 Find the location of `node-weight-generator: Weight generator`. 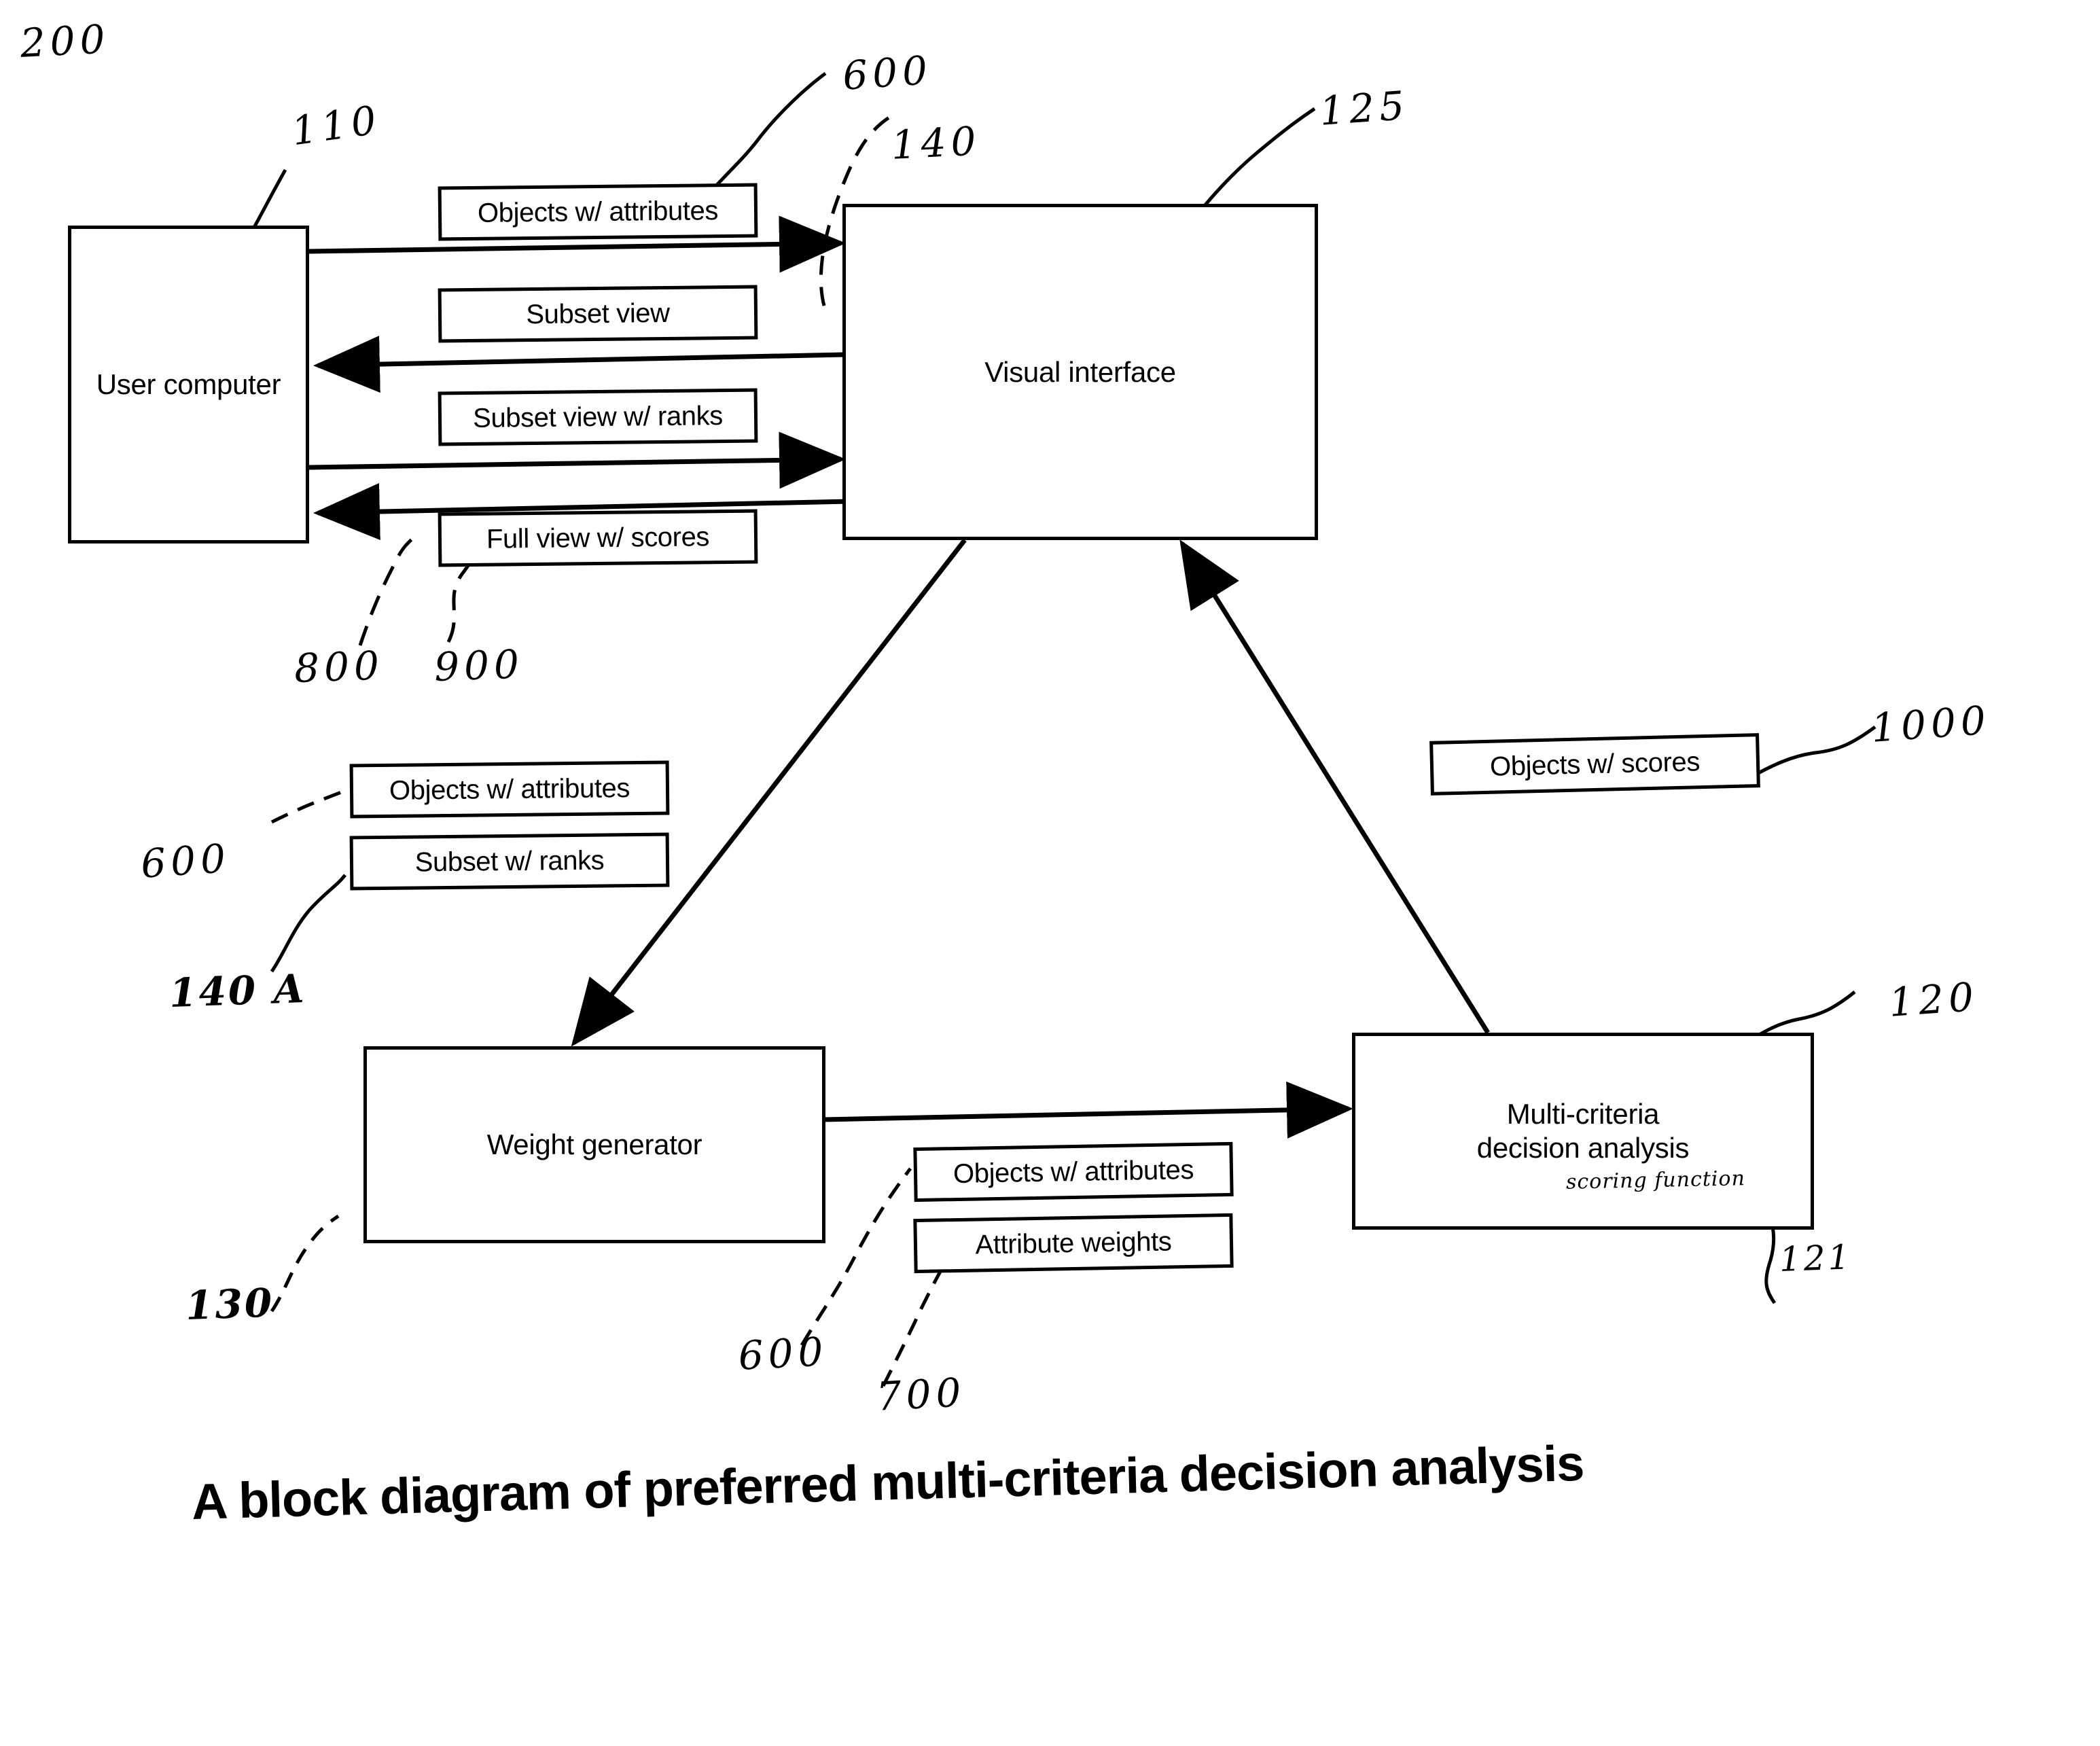

node-weight-generator: Weight generator is located at coordinates (594, 1145).